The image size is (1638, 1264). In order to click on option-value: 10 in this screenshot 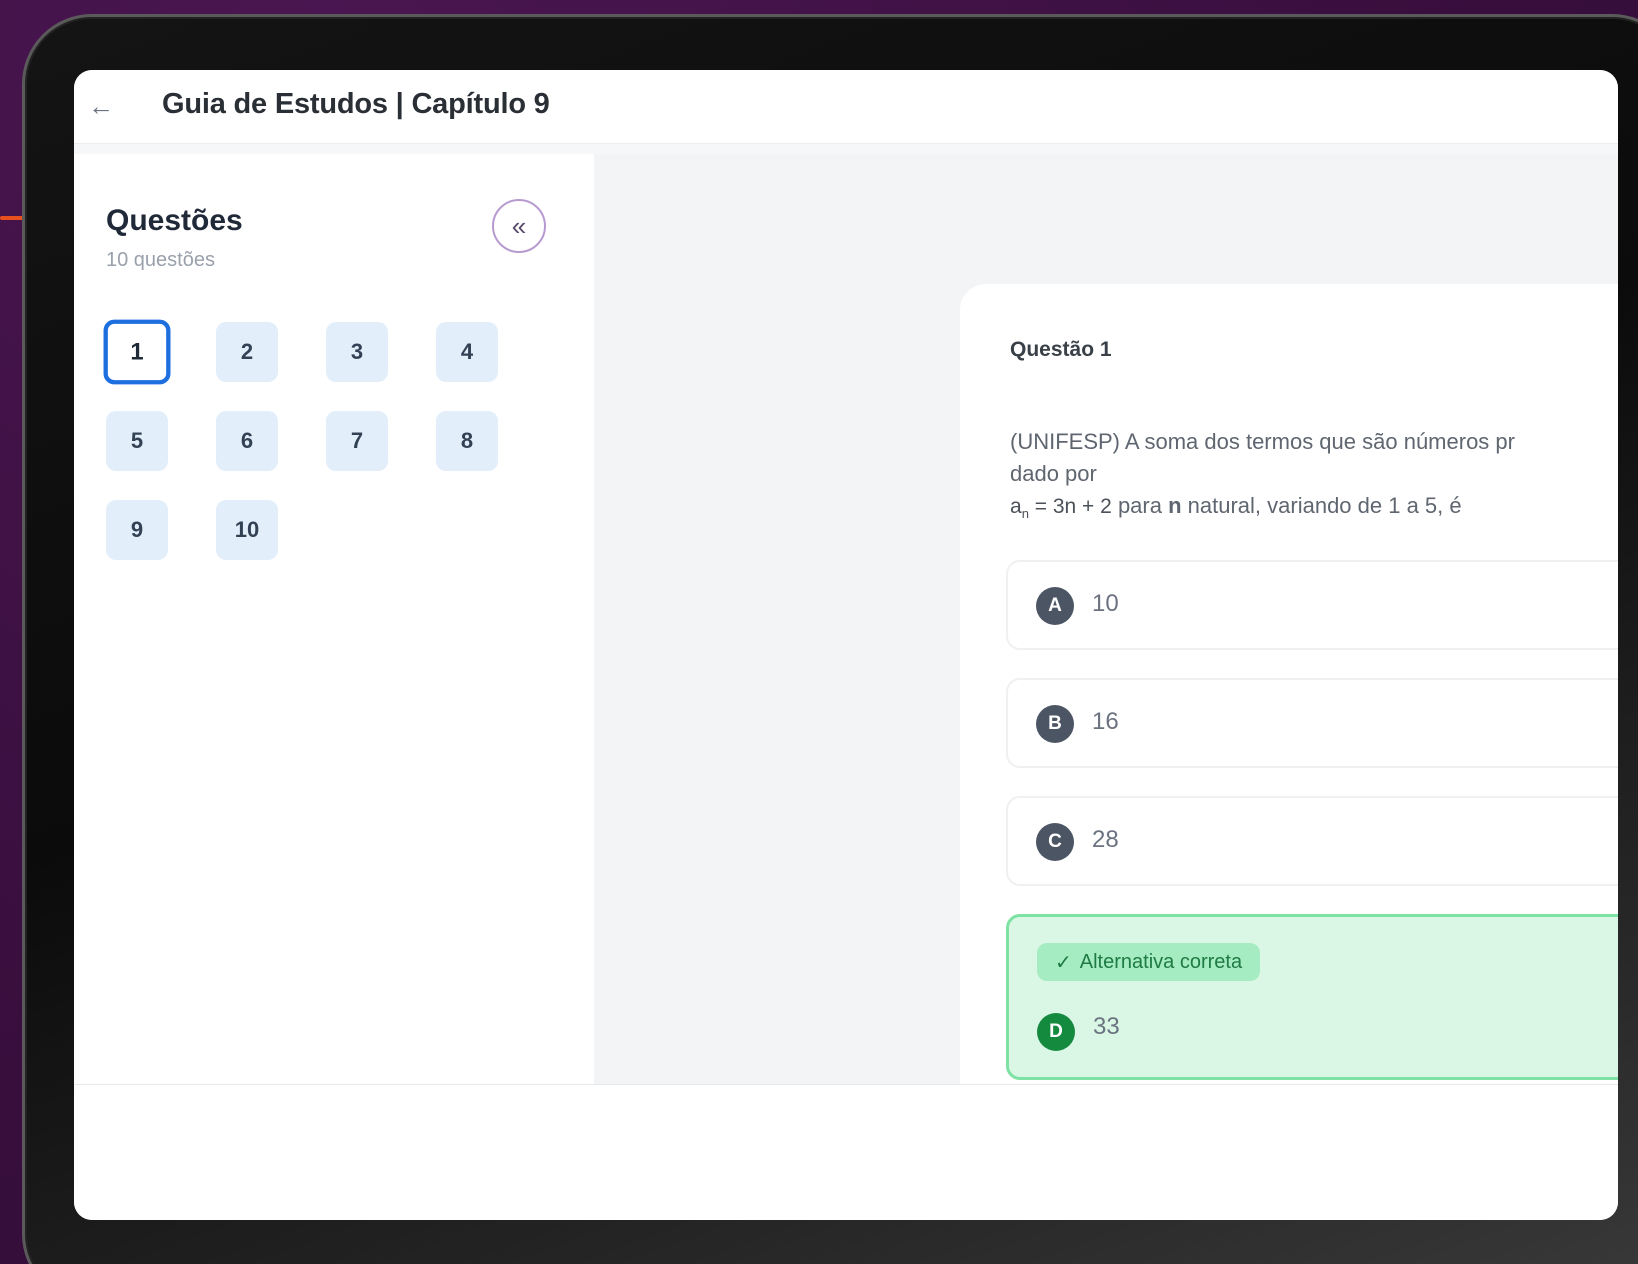, I will do `click(1105, 603)`.